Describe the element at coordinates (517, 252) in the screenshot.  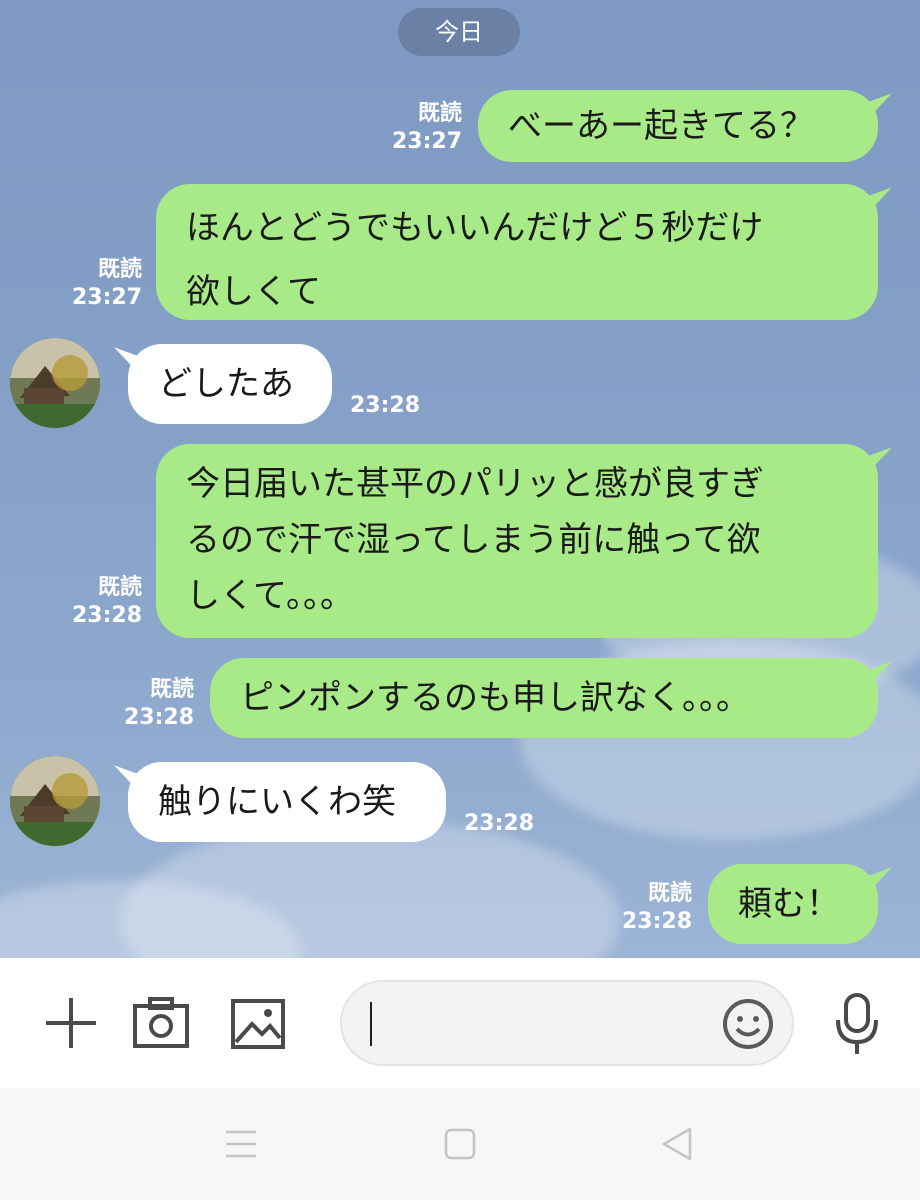
I see `message-bubble: ほんとどうでもいいんだけど５秒だけ 欲しくて` at that location.